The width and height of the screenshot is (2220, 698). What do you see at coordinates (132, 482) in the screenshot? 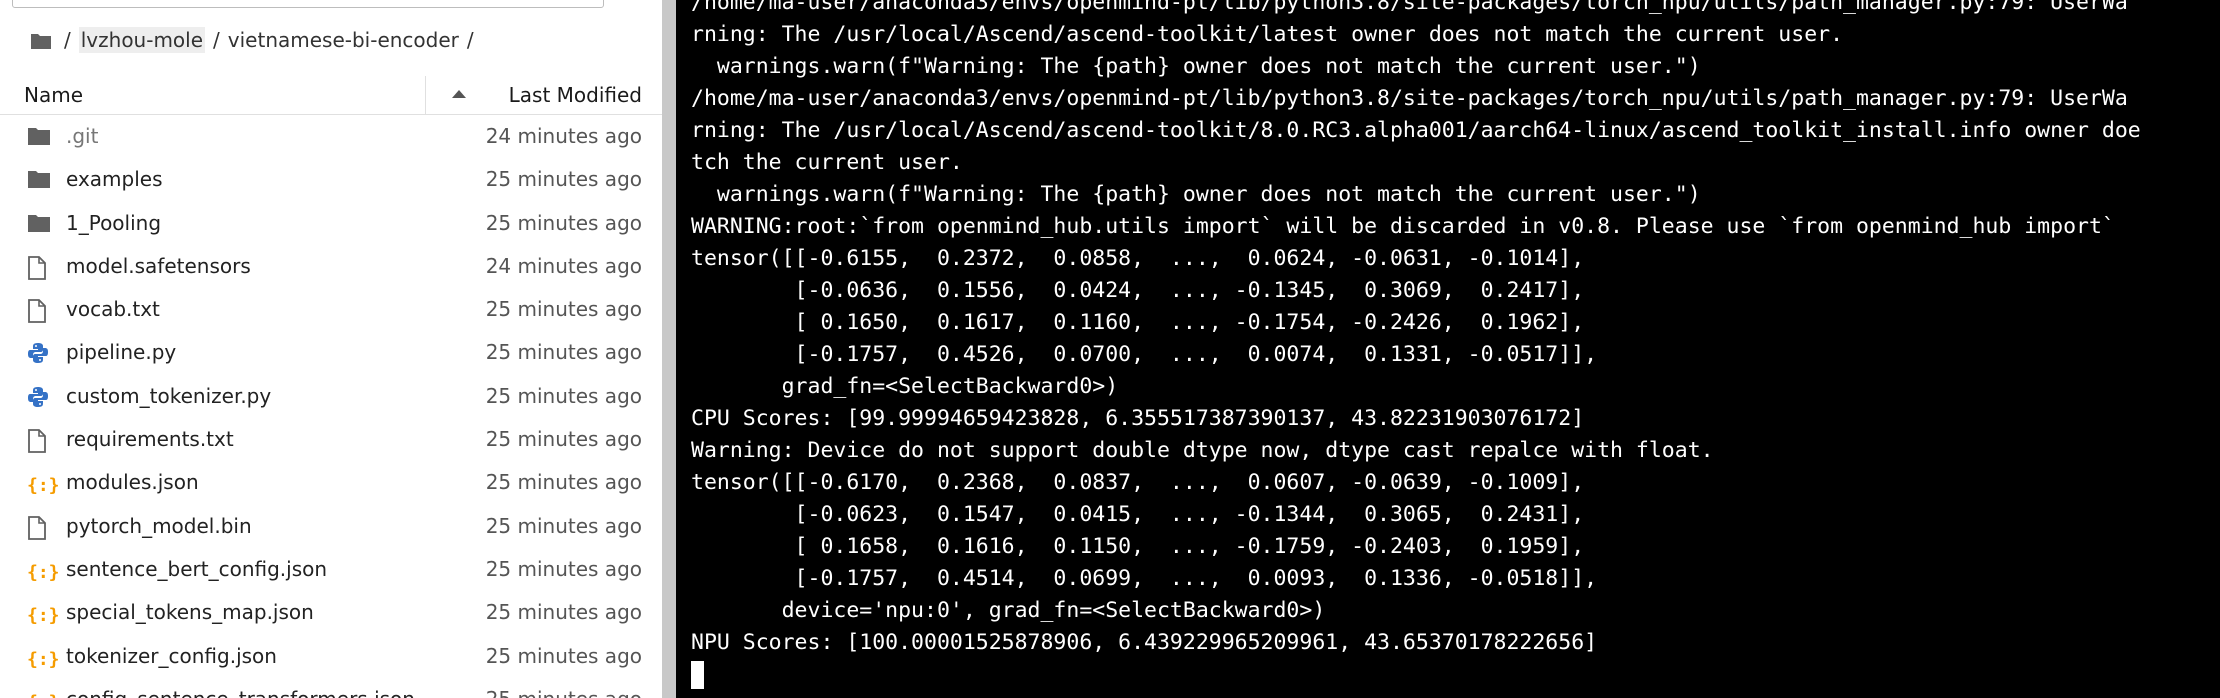
I see `file-name: modules.json` at bounding box center [132, 482].